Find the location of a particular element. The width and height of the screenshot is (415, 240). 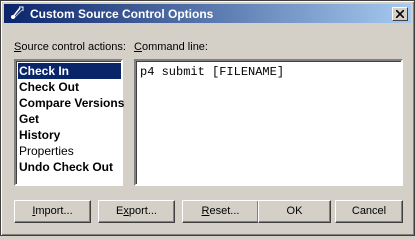

command-line-label: Command line: is located at coordinates (171, 47).